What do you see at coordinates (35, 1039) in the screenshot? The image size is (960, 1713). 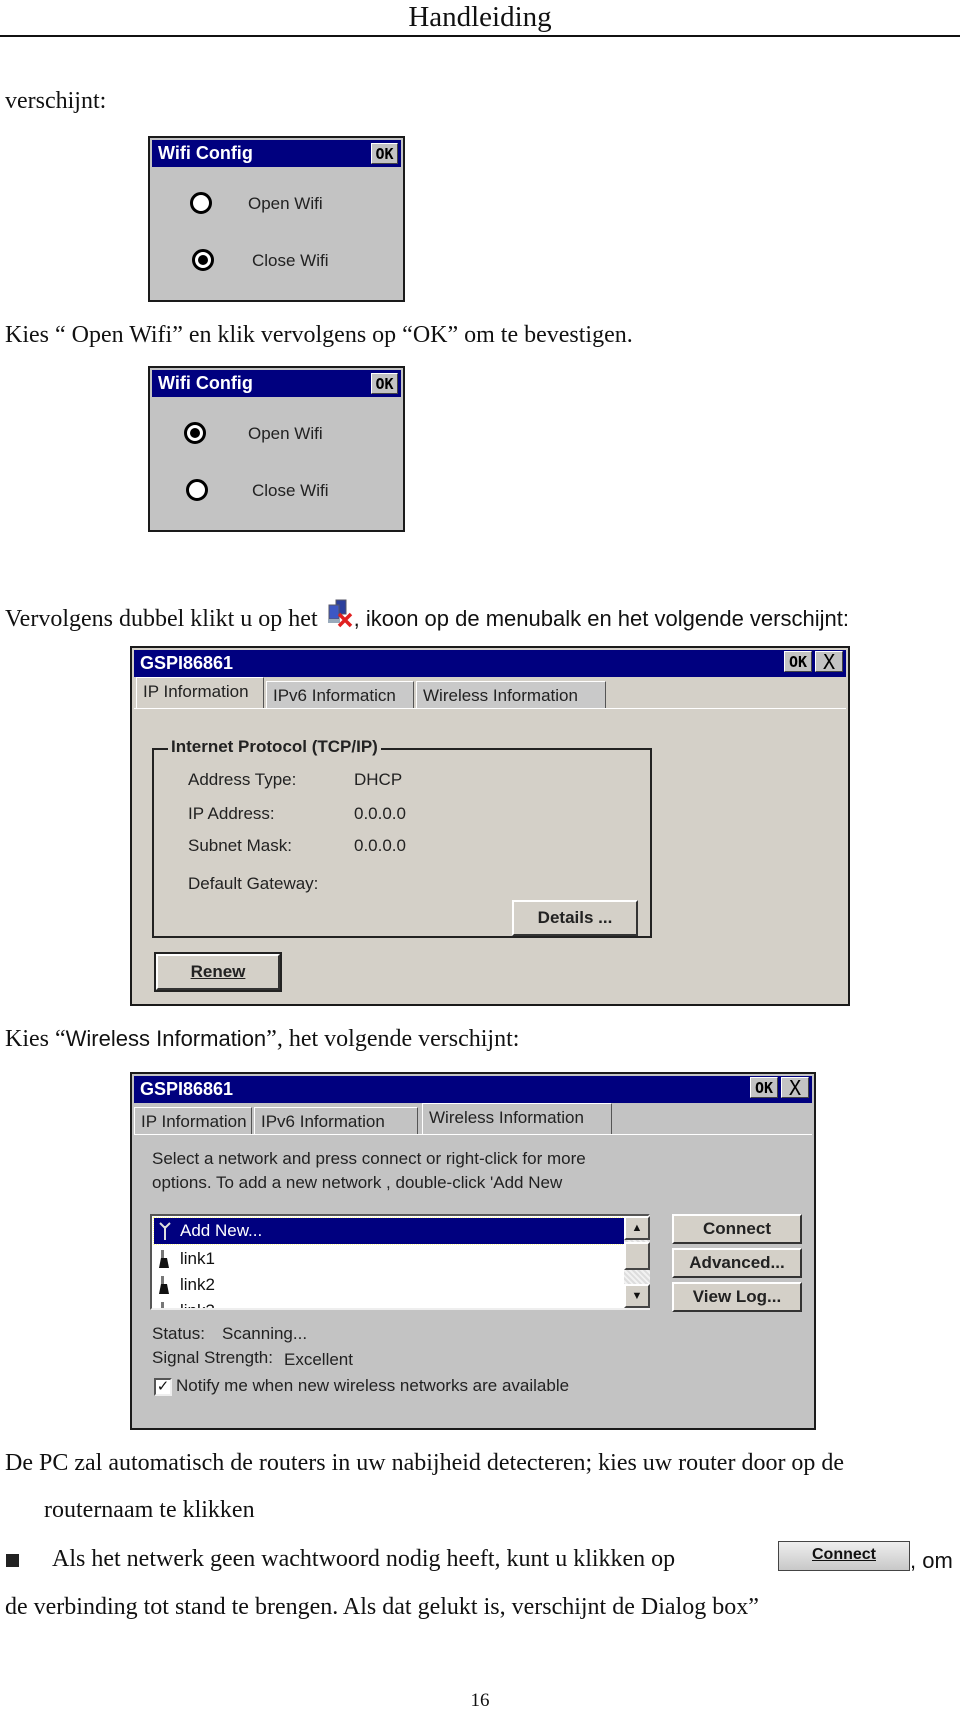 I see `text-part: Kies “` at bounding box center [35, 1039].